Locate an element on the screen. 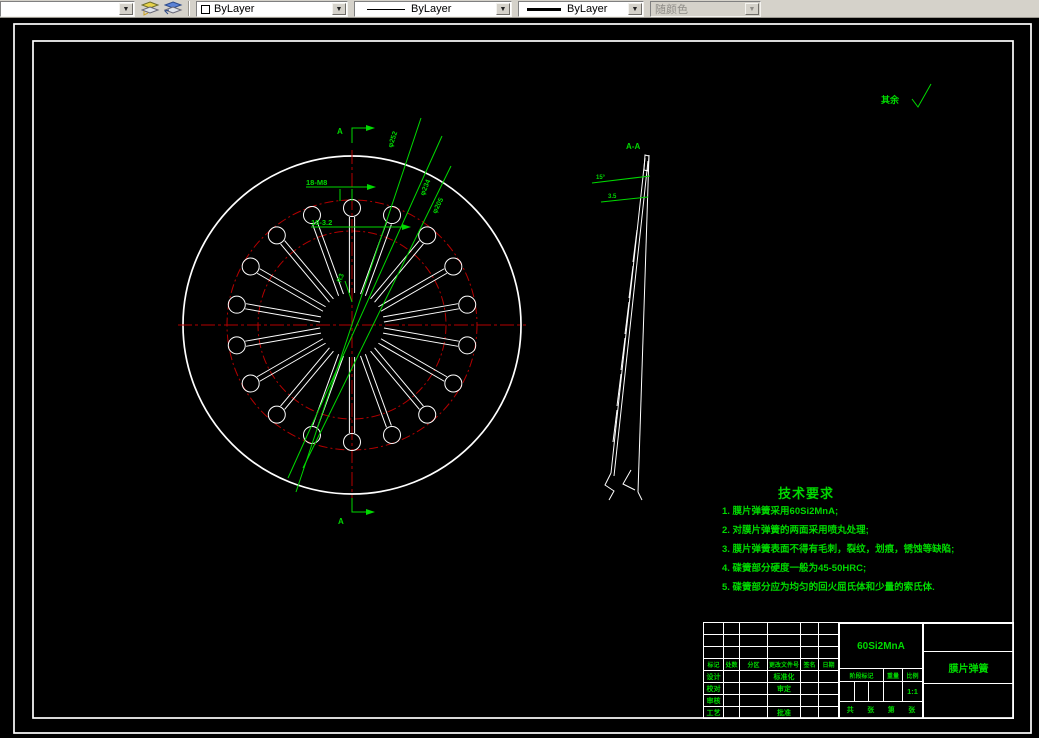 Image resolution: width=1039 pixels, height=738 pixels. sheet-count-row: 共 张 第 张 is located at coordinates (881, 710).